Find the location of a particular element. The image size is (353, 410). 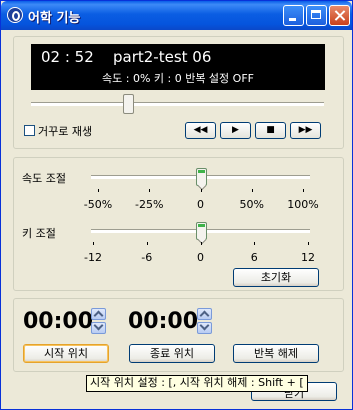

elapsed-time: 02 : 52 is located at coordinates (67, 57).